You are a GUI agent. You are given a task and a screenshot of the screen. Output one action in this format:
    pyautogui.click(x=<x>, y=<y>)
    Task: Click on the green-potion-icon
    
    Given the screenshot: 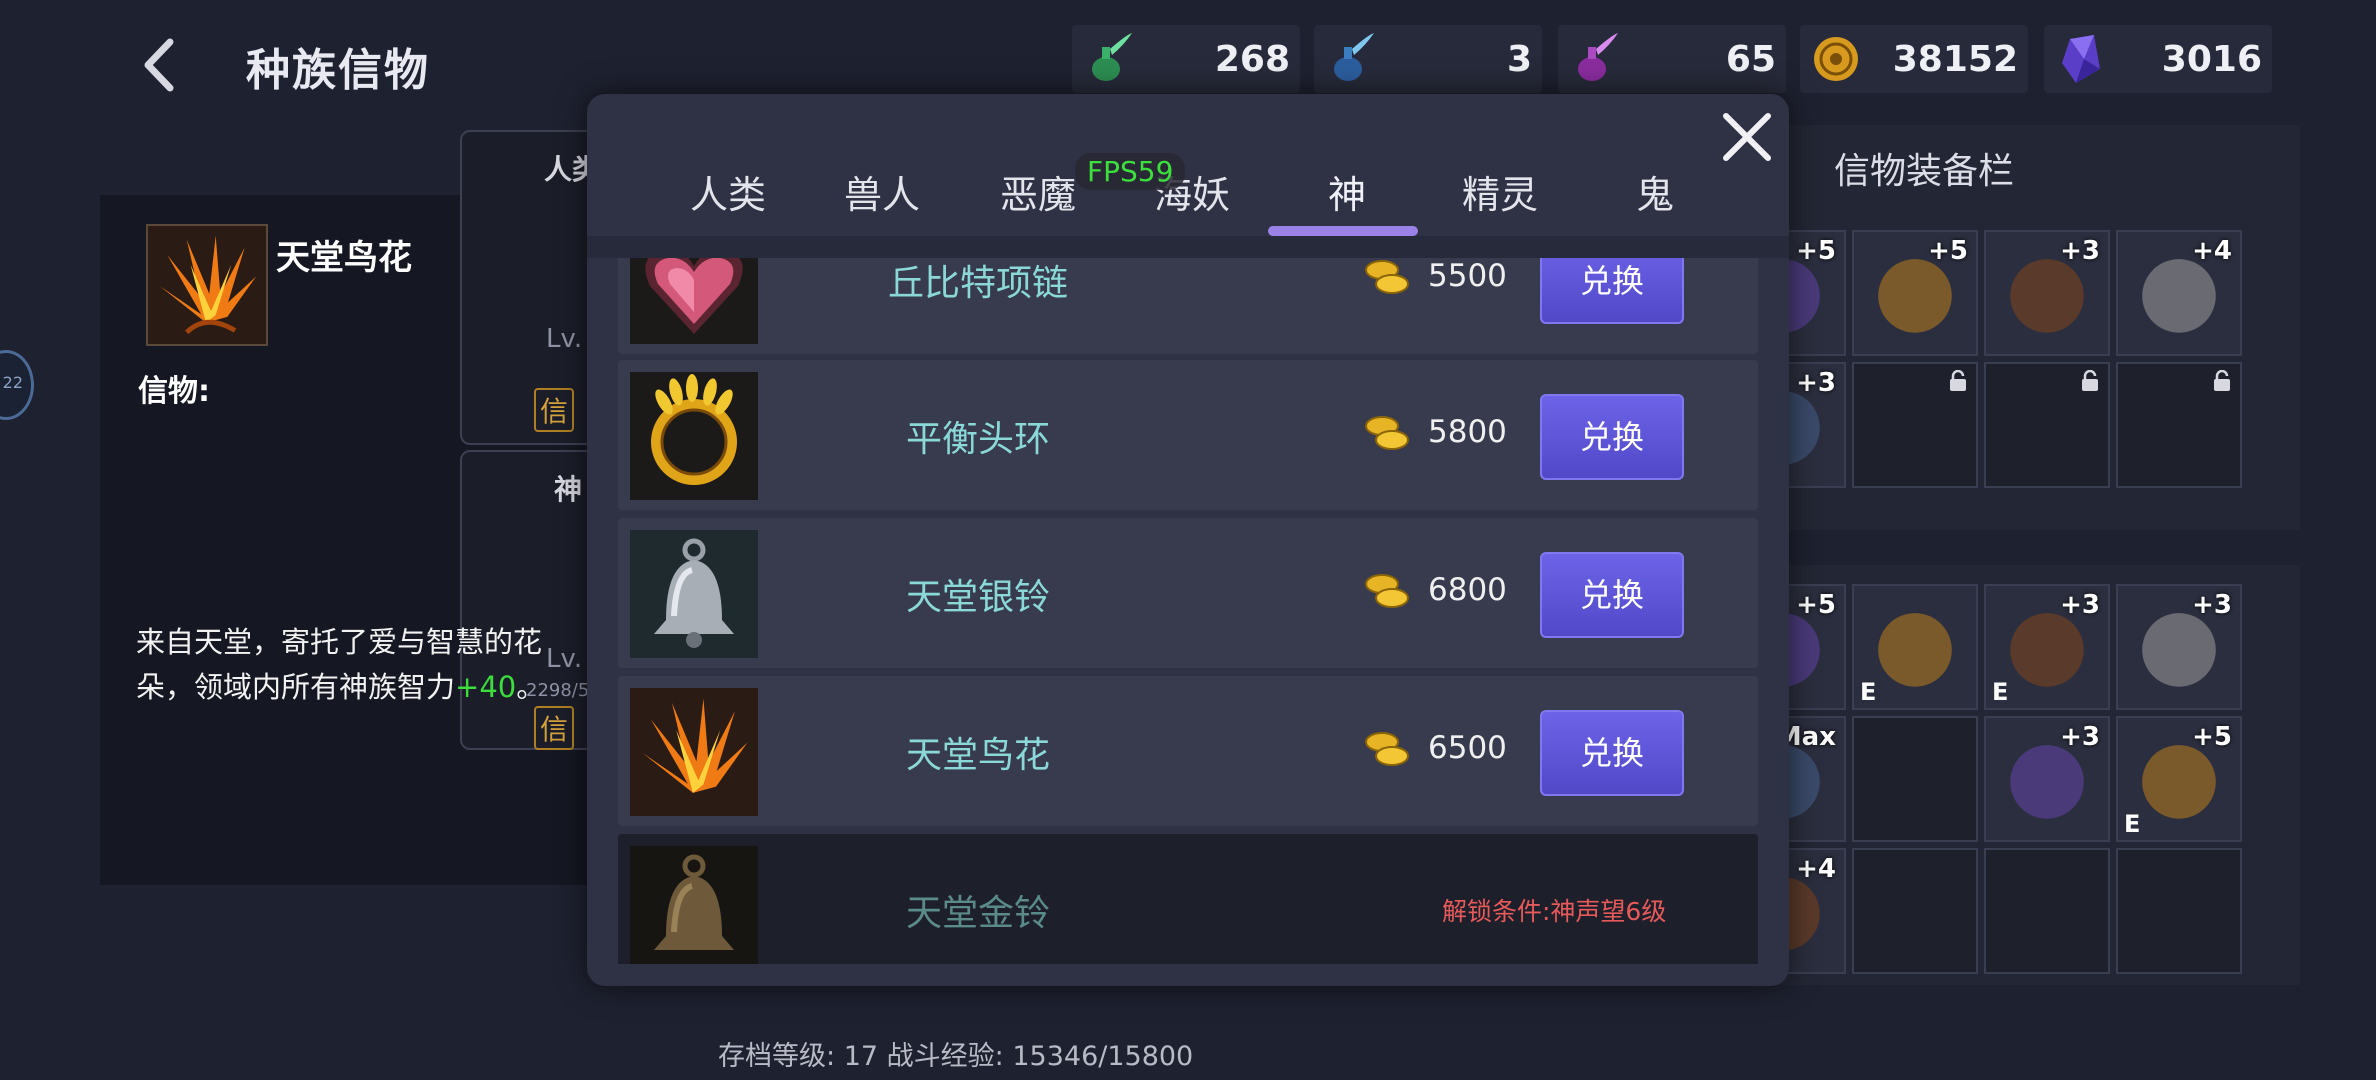 What is the action you would take?
    pyautogui.click(x=1112, y=57)
    